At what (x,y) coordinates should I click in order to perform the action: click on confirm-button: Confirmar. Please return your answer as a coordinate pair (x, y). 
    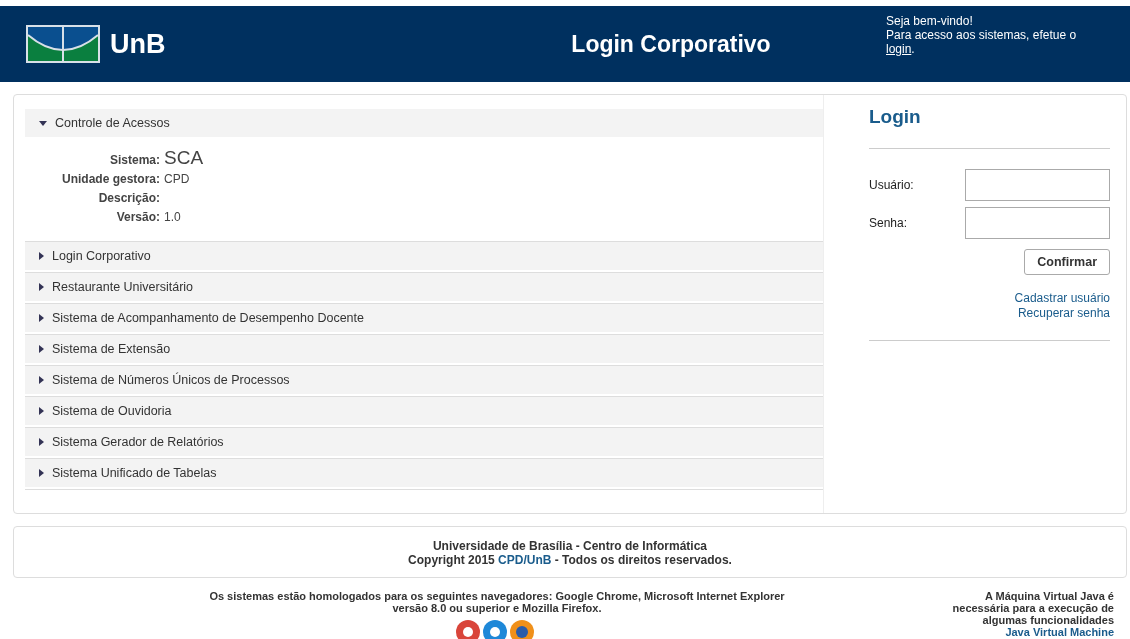
    Looking at the image, I should click on (1067, 262).